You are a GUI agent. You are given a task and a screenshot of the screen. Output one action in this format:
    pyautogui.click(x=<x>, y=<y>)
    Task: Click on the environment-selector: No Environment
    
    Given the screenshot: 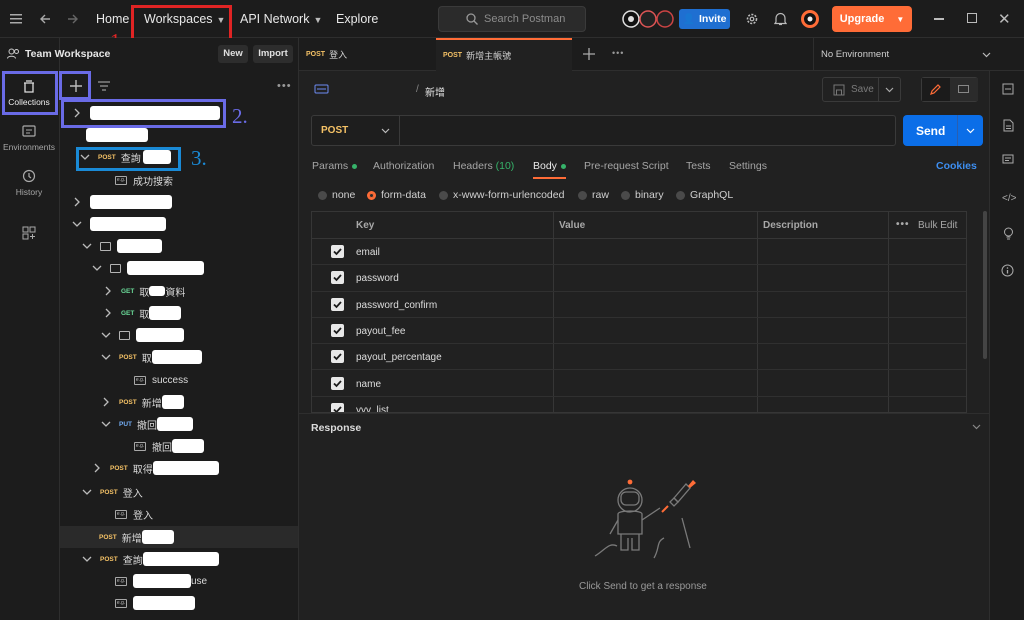 What is the action you would take?
    pyautogui.click(x=906, y=54)
    